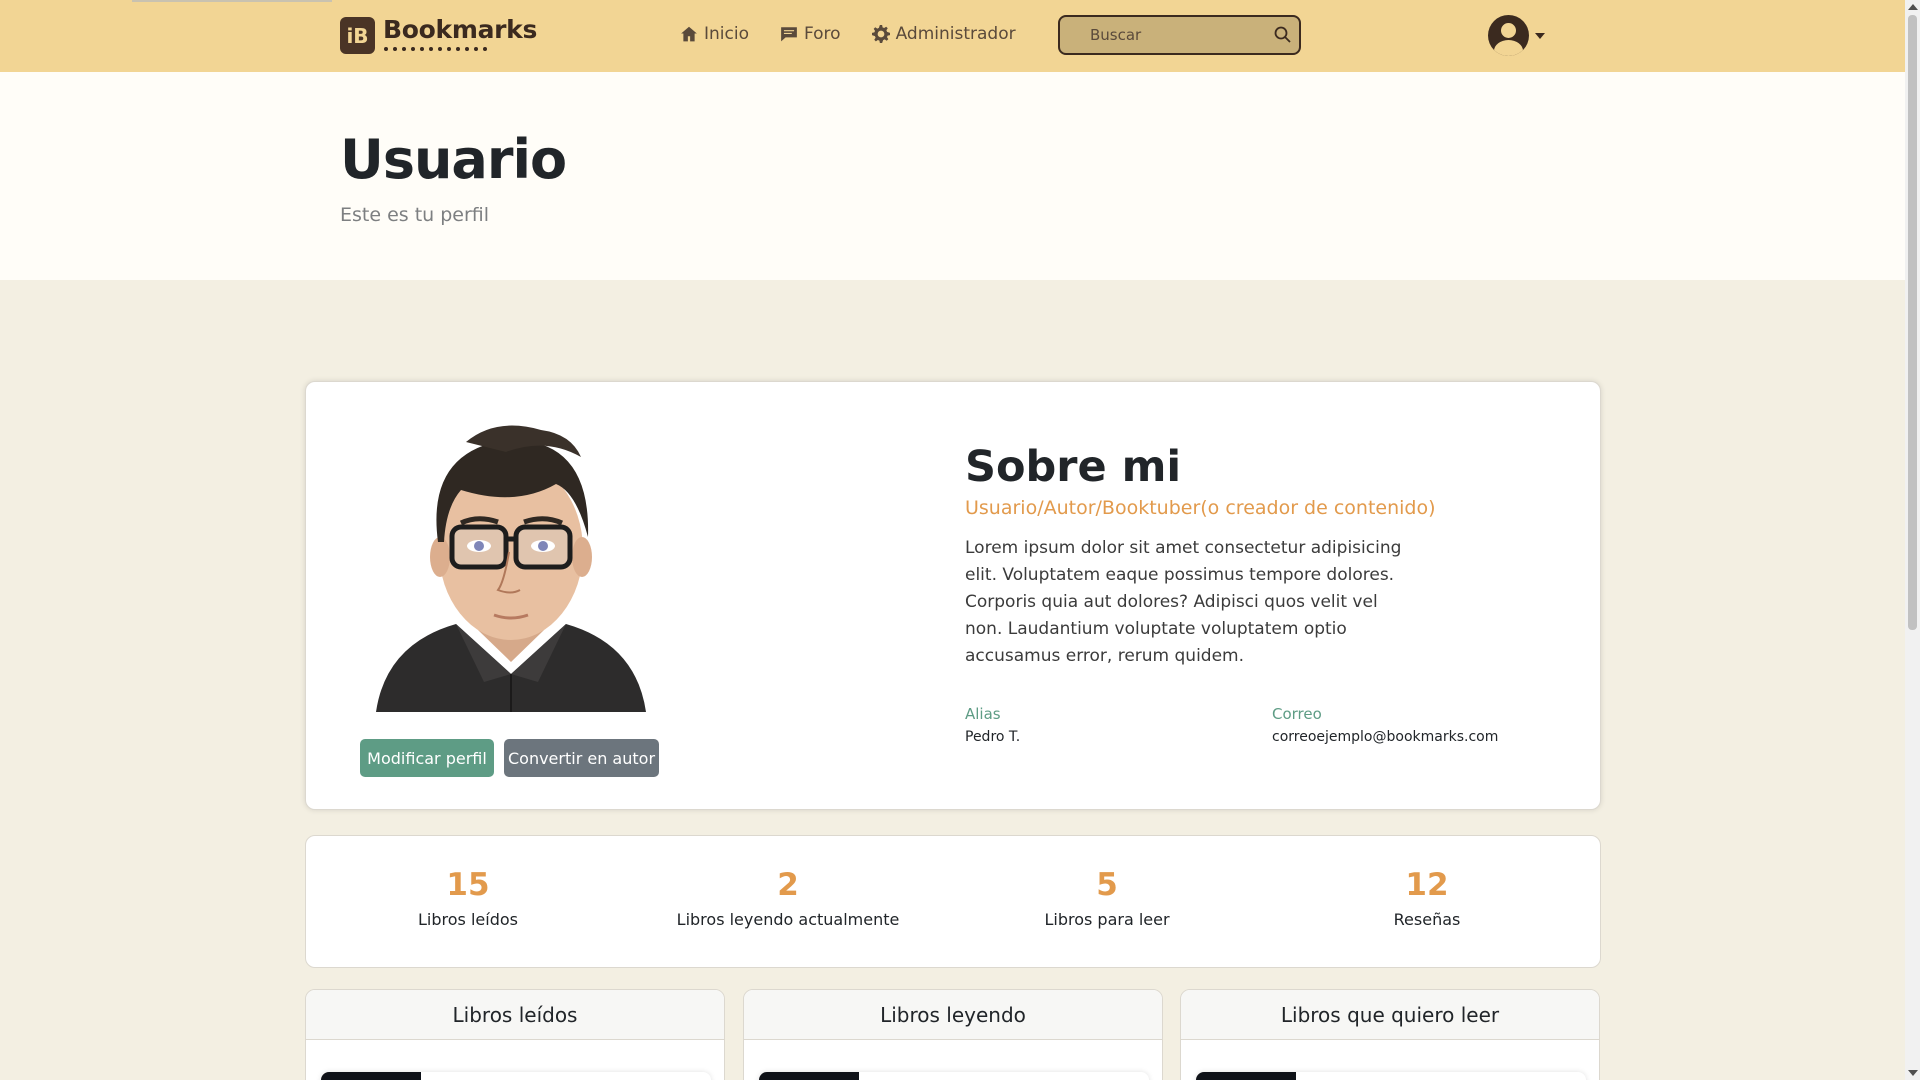 The height and width of the screenshot is (1080, 1920). I want to click on stat-label: Libros leídos, so click(468, 919).